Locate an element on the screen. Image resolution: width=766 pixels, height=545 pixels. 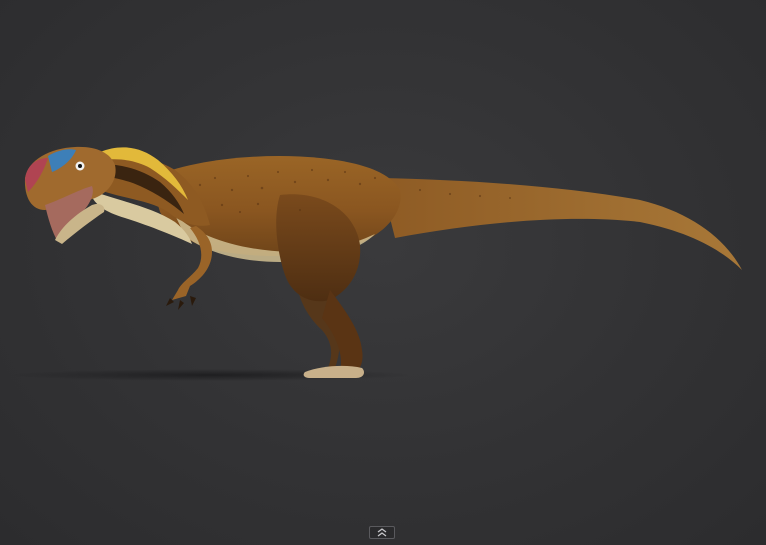
tail is located at coordinates (561, 224).